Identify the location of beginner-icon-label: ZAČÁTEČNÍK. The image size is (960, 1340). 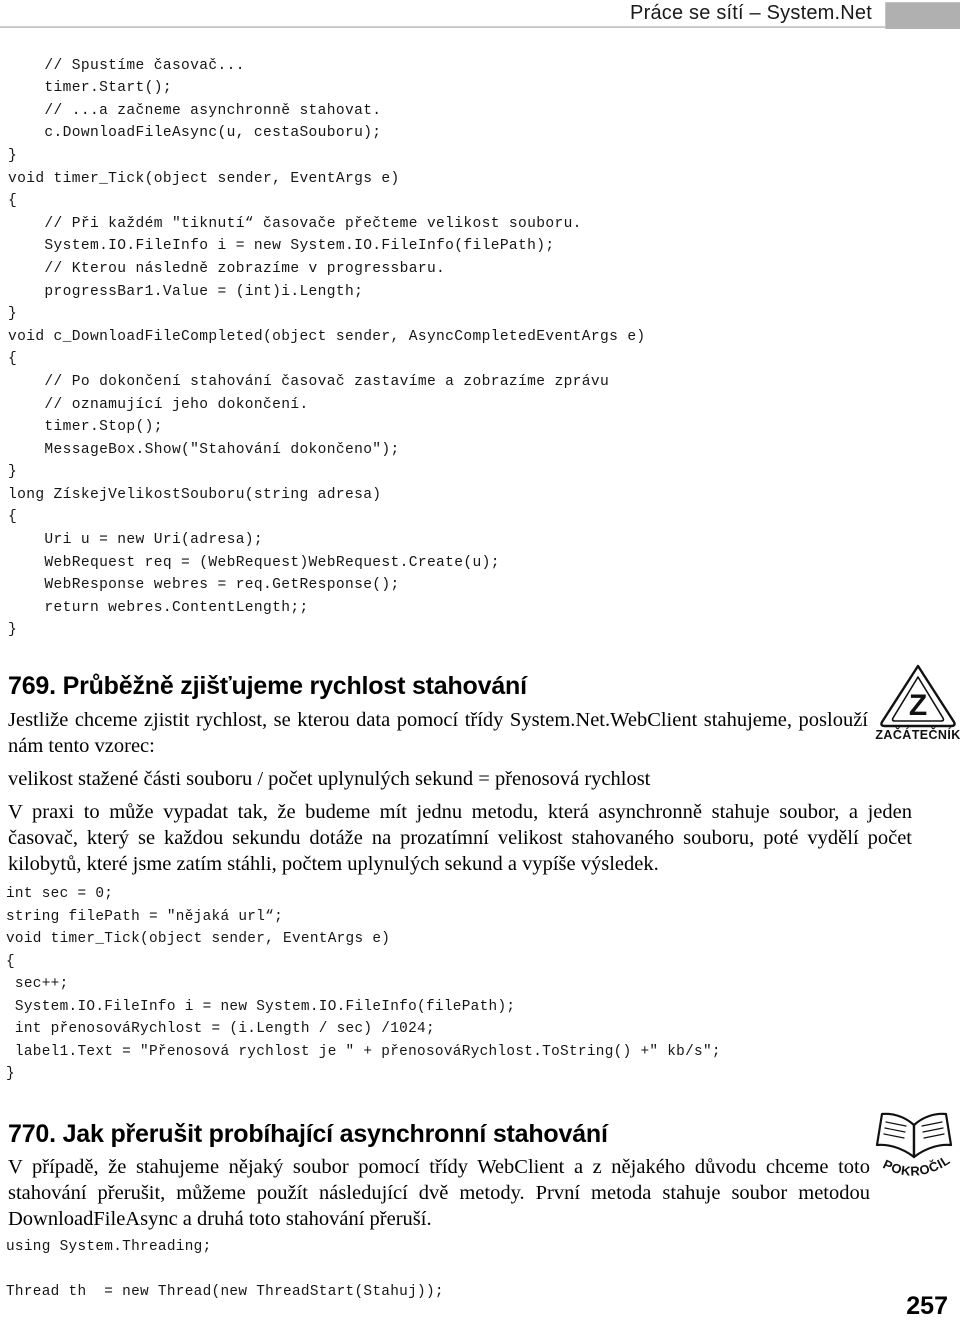
(917, 734).